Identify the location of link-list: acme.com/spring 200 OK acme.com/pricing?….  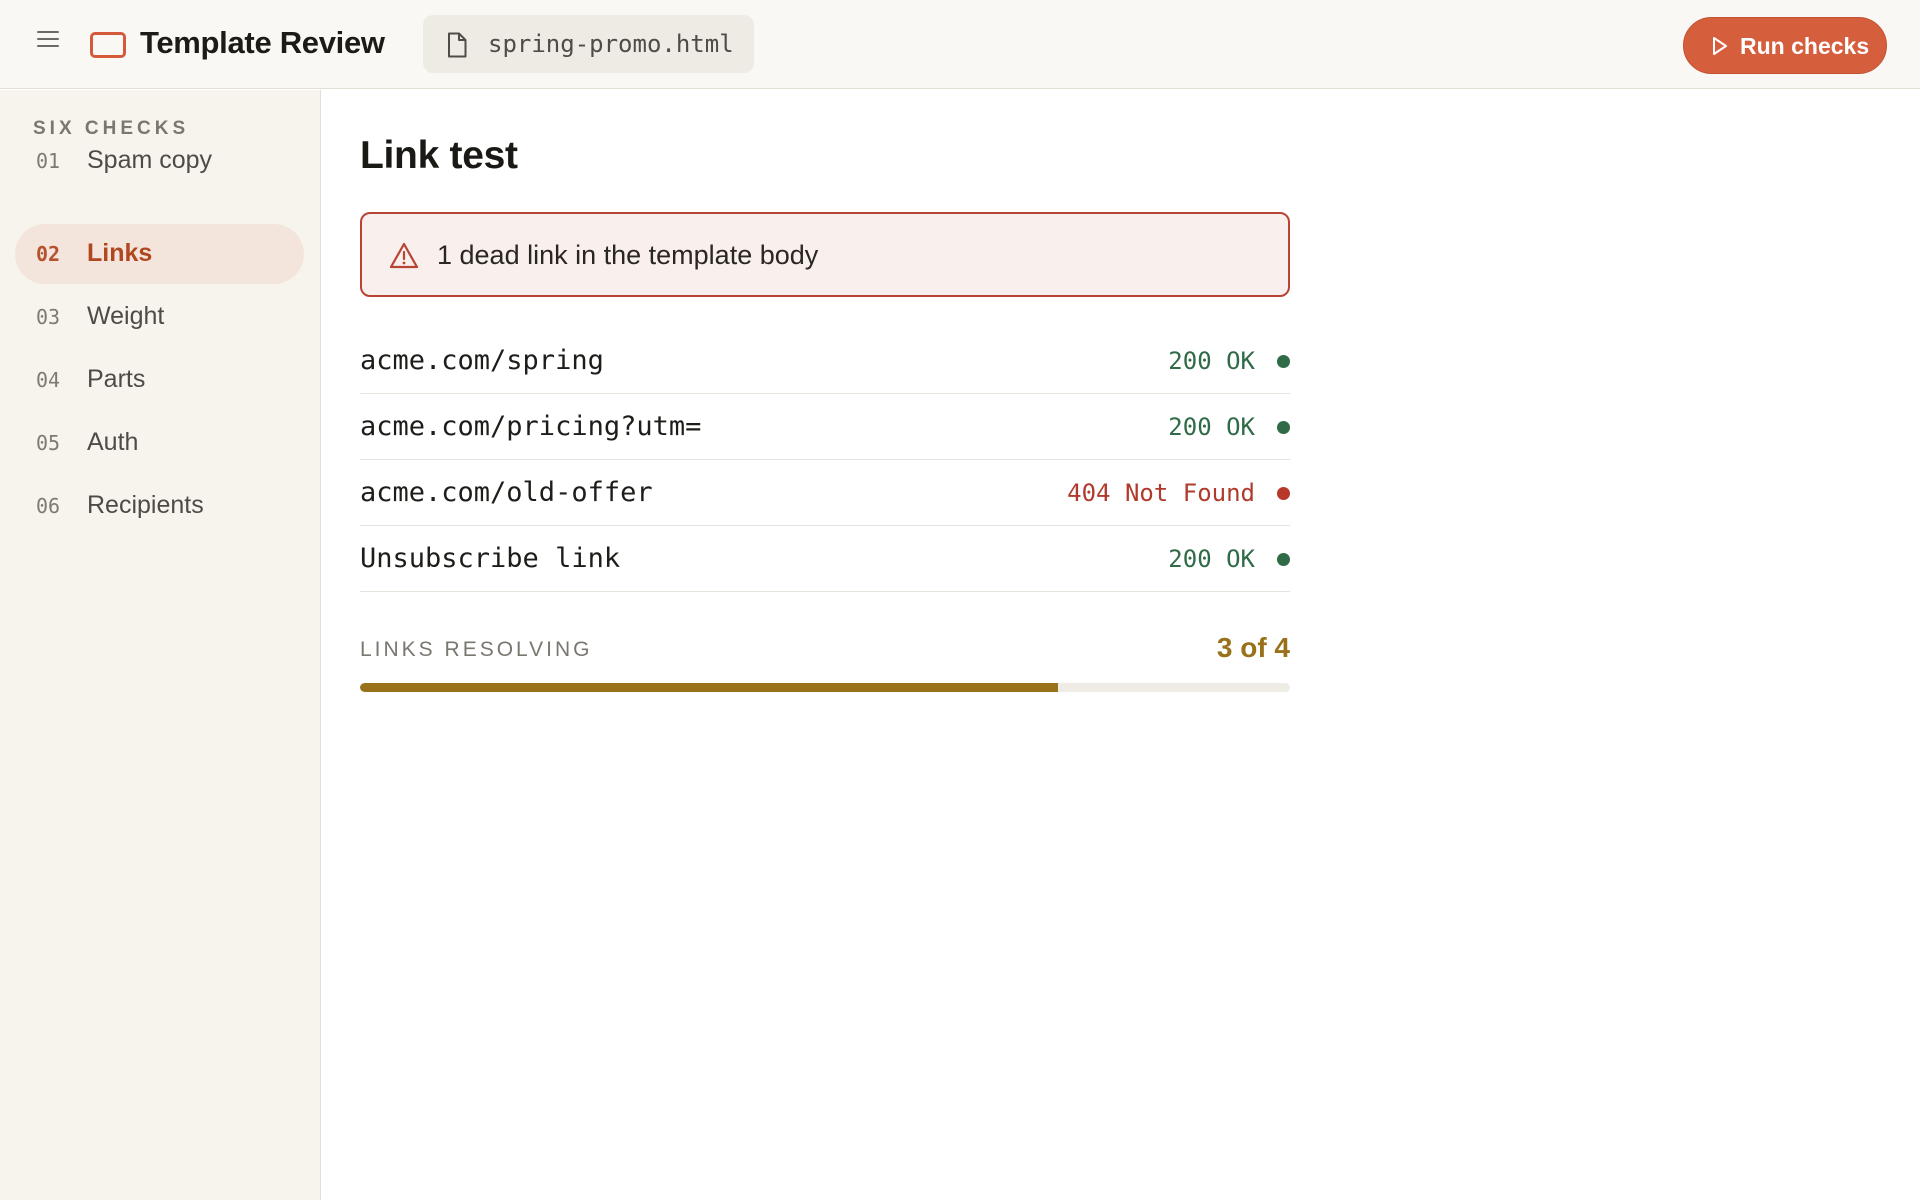
(825, 460).